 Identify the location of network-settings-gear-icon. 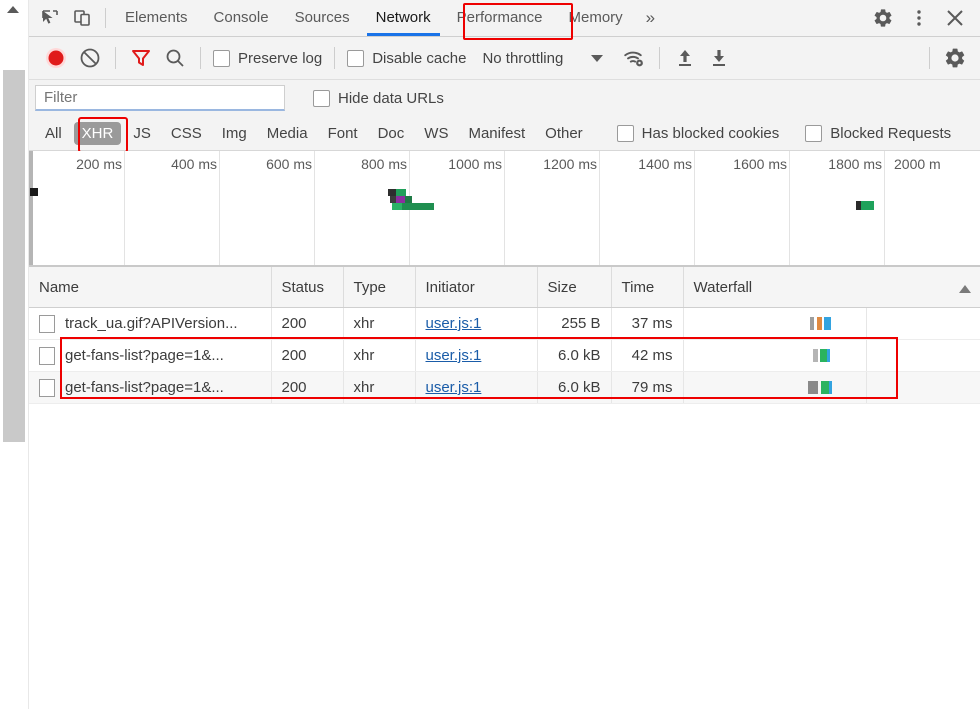
(955, 58).